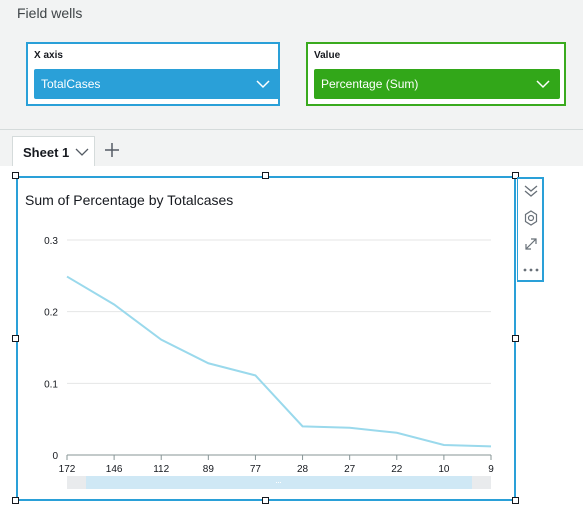  I want to click on x-tick-label: 89, so click(209, 469).